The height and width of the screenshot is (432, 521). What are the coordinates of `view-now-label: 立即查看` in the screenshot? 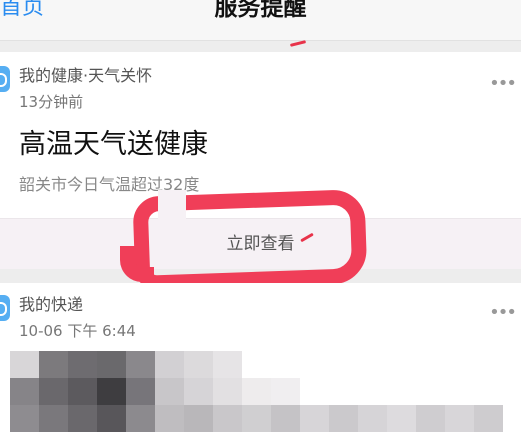 It's located at (260, 244).